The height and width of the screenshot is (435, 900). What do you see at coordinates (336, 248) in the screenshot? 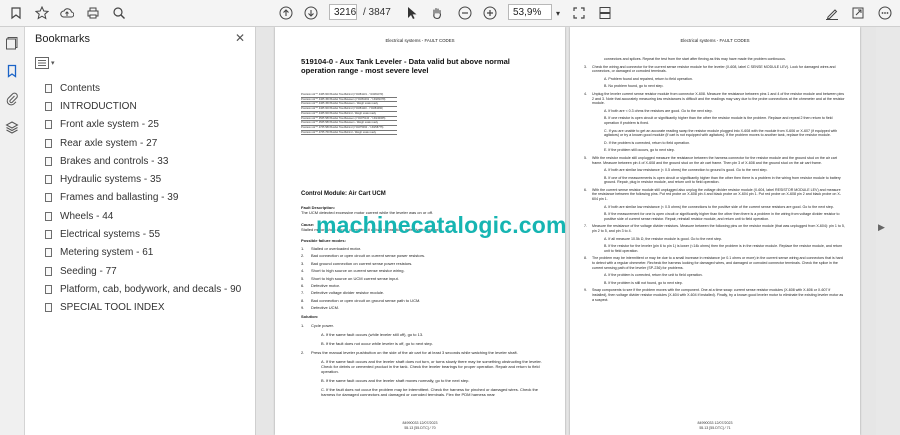
I see `item-text: Stalled or overloaded motor.` at bounding box center [336, 248].